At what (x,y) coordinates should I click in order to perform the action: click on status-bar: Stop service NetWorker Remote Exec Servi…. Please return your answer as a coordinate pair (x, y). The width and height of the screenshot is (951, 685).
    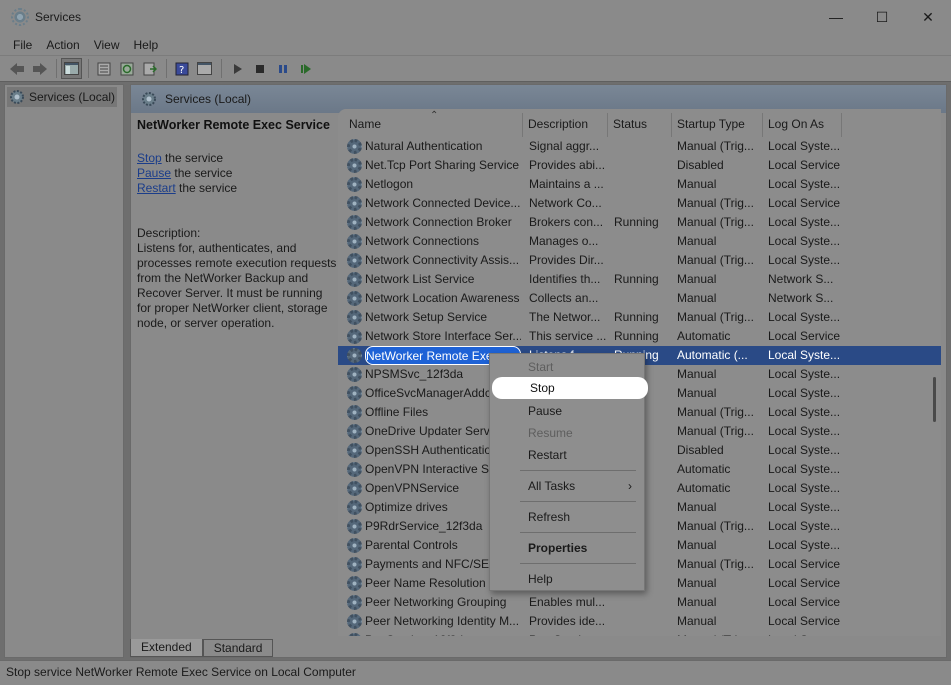
    Looking at the image, I should click on (475, 672).